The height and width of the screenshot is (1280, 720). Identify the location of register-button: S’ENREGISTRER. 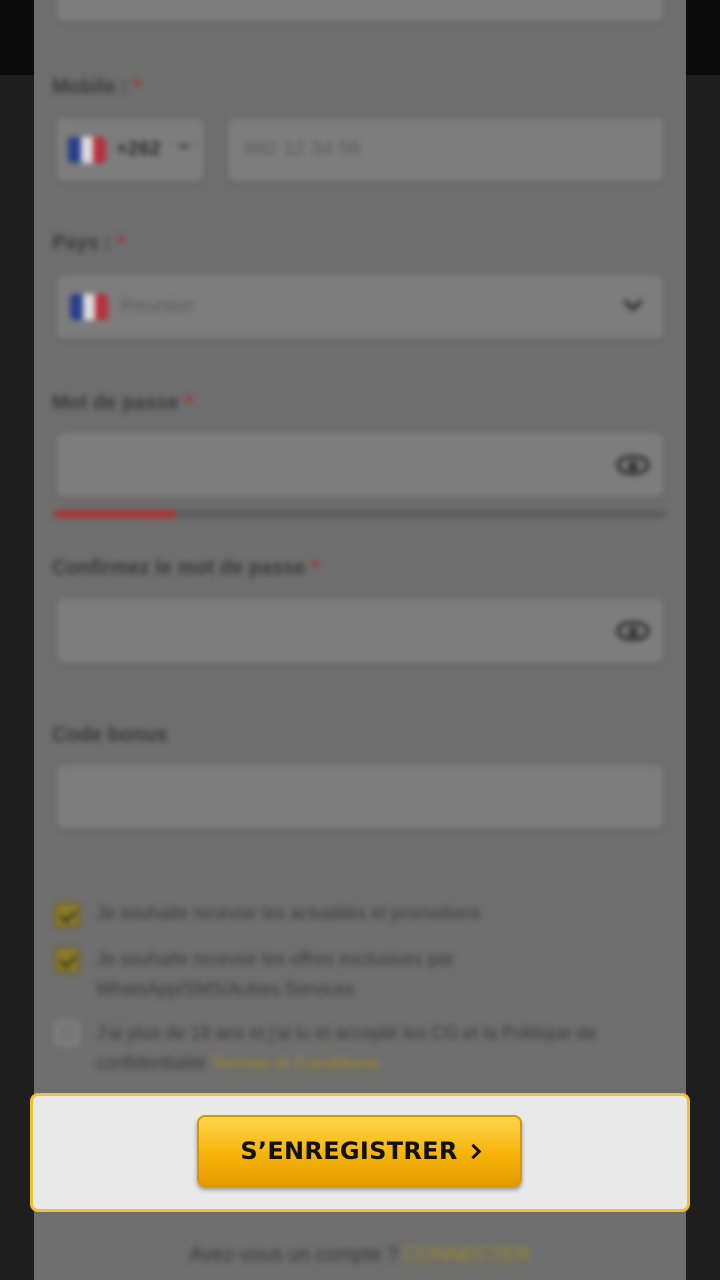
(359, 1151).